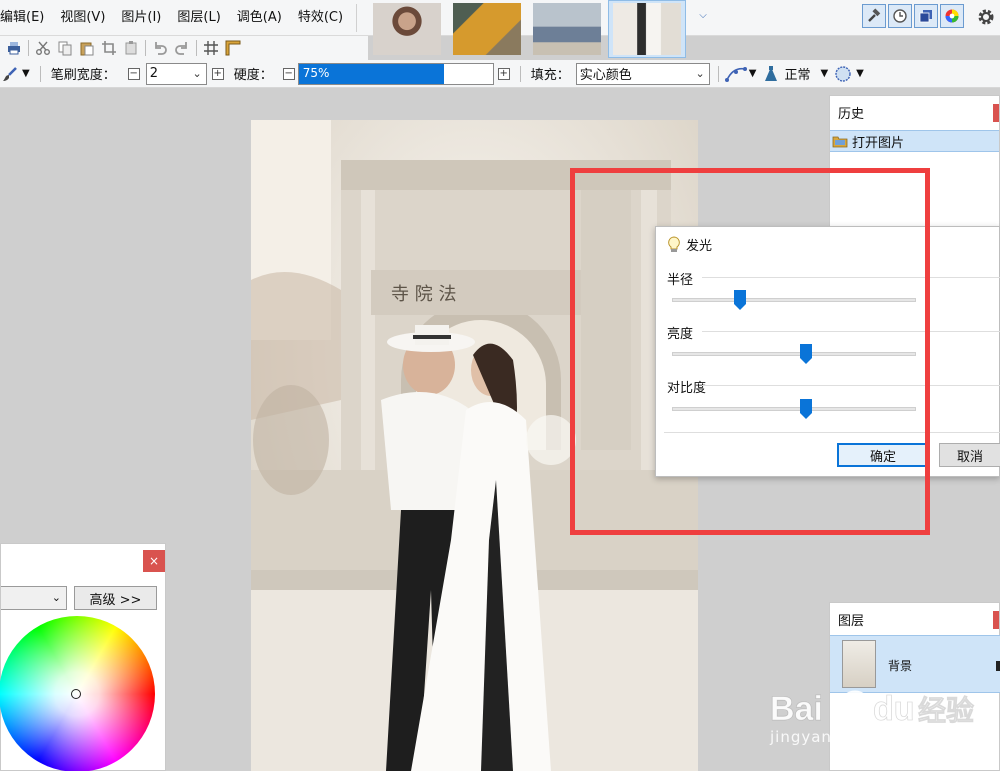 Image resolution: width=1000 pixels, height=771 pixels. Describe the element at coordinates (423, 294) in the screenshot. I see `svg-text: 寺 院 法` at that location.